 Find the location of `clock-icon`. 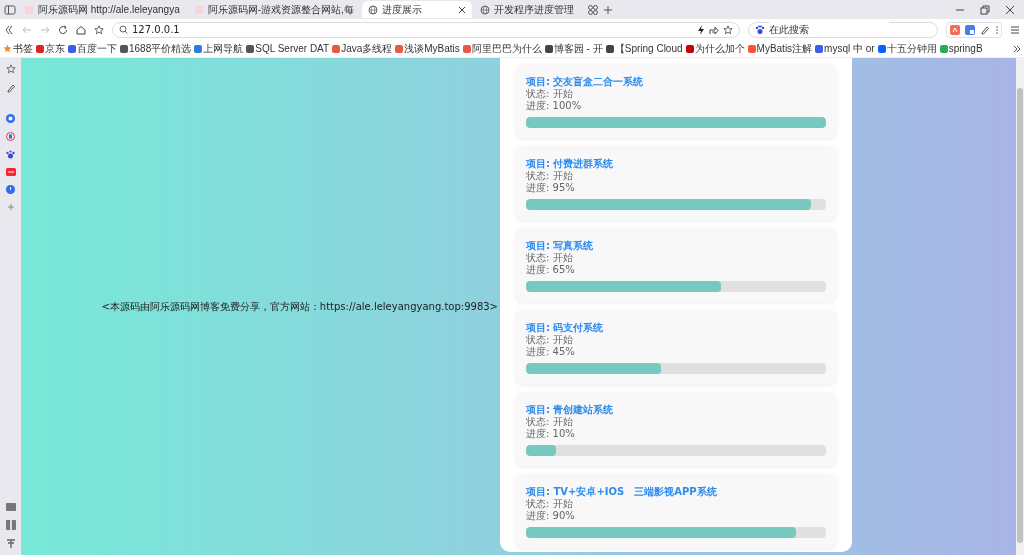

clock-icon is located at coordinates (10, 189).